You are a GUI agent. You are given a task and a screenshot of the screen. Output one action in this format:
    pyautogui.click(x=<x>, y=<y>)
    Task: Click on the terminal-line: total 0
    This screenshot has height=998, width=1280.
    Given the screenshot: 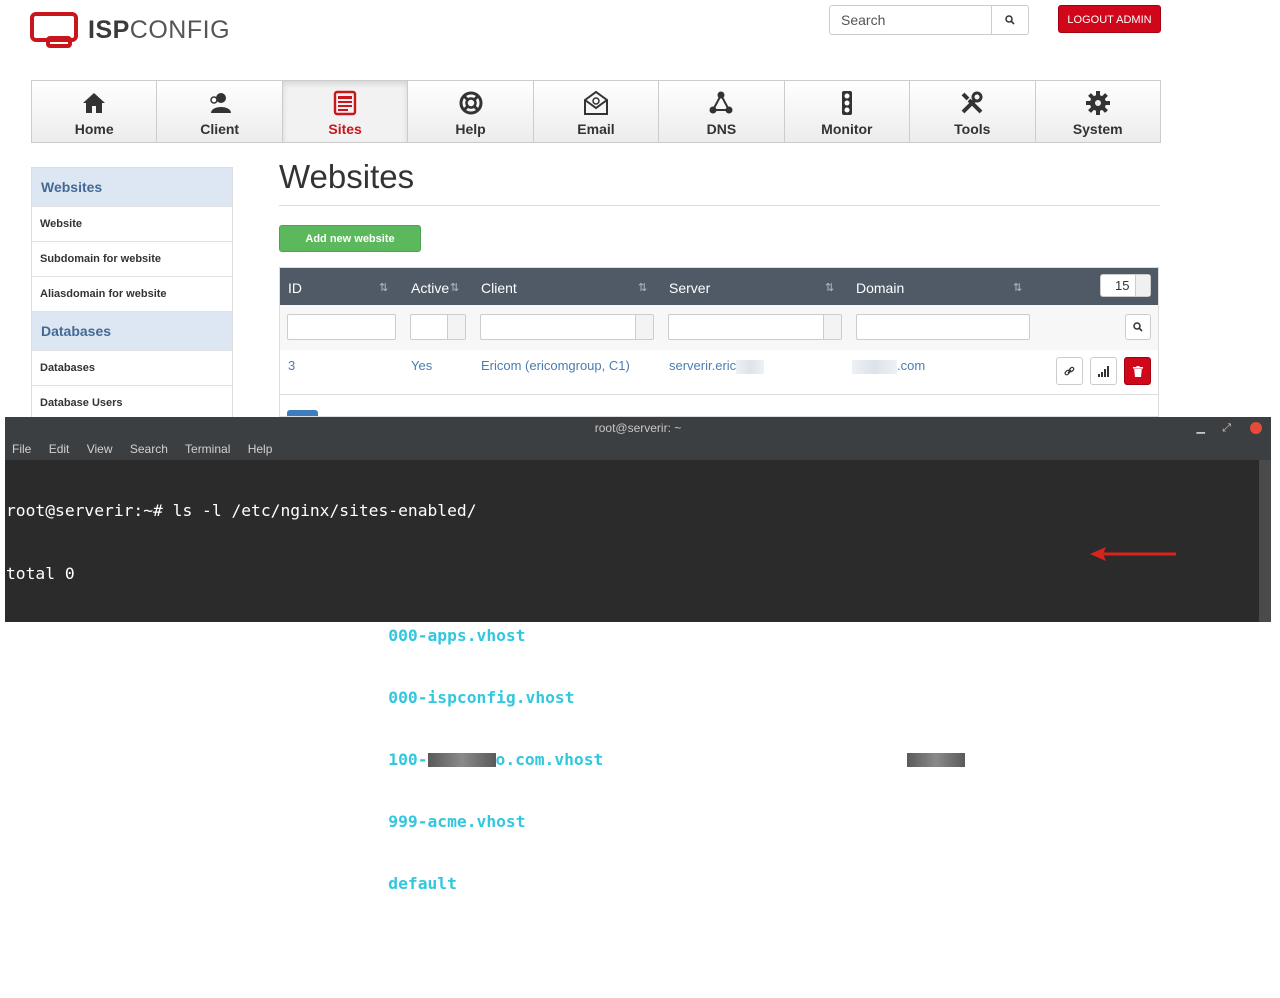 What is the action you would take?
    pyautogui.click(x=633, y=574)
    